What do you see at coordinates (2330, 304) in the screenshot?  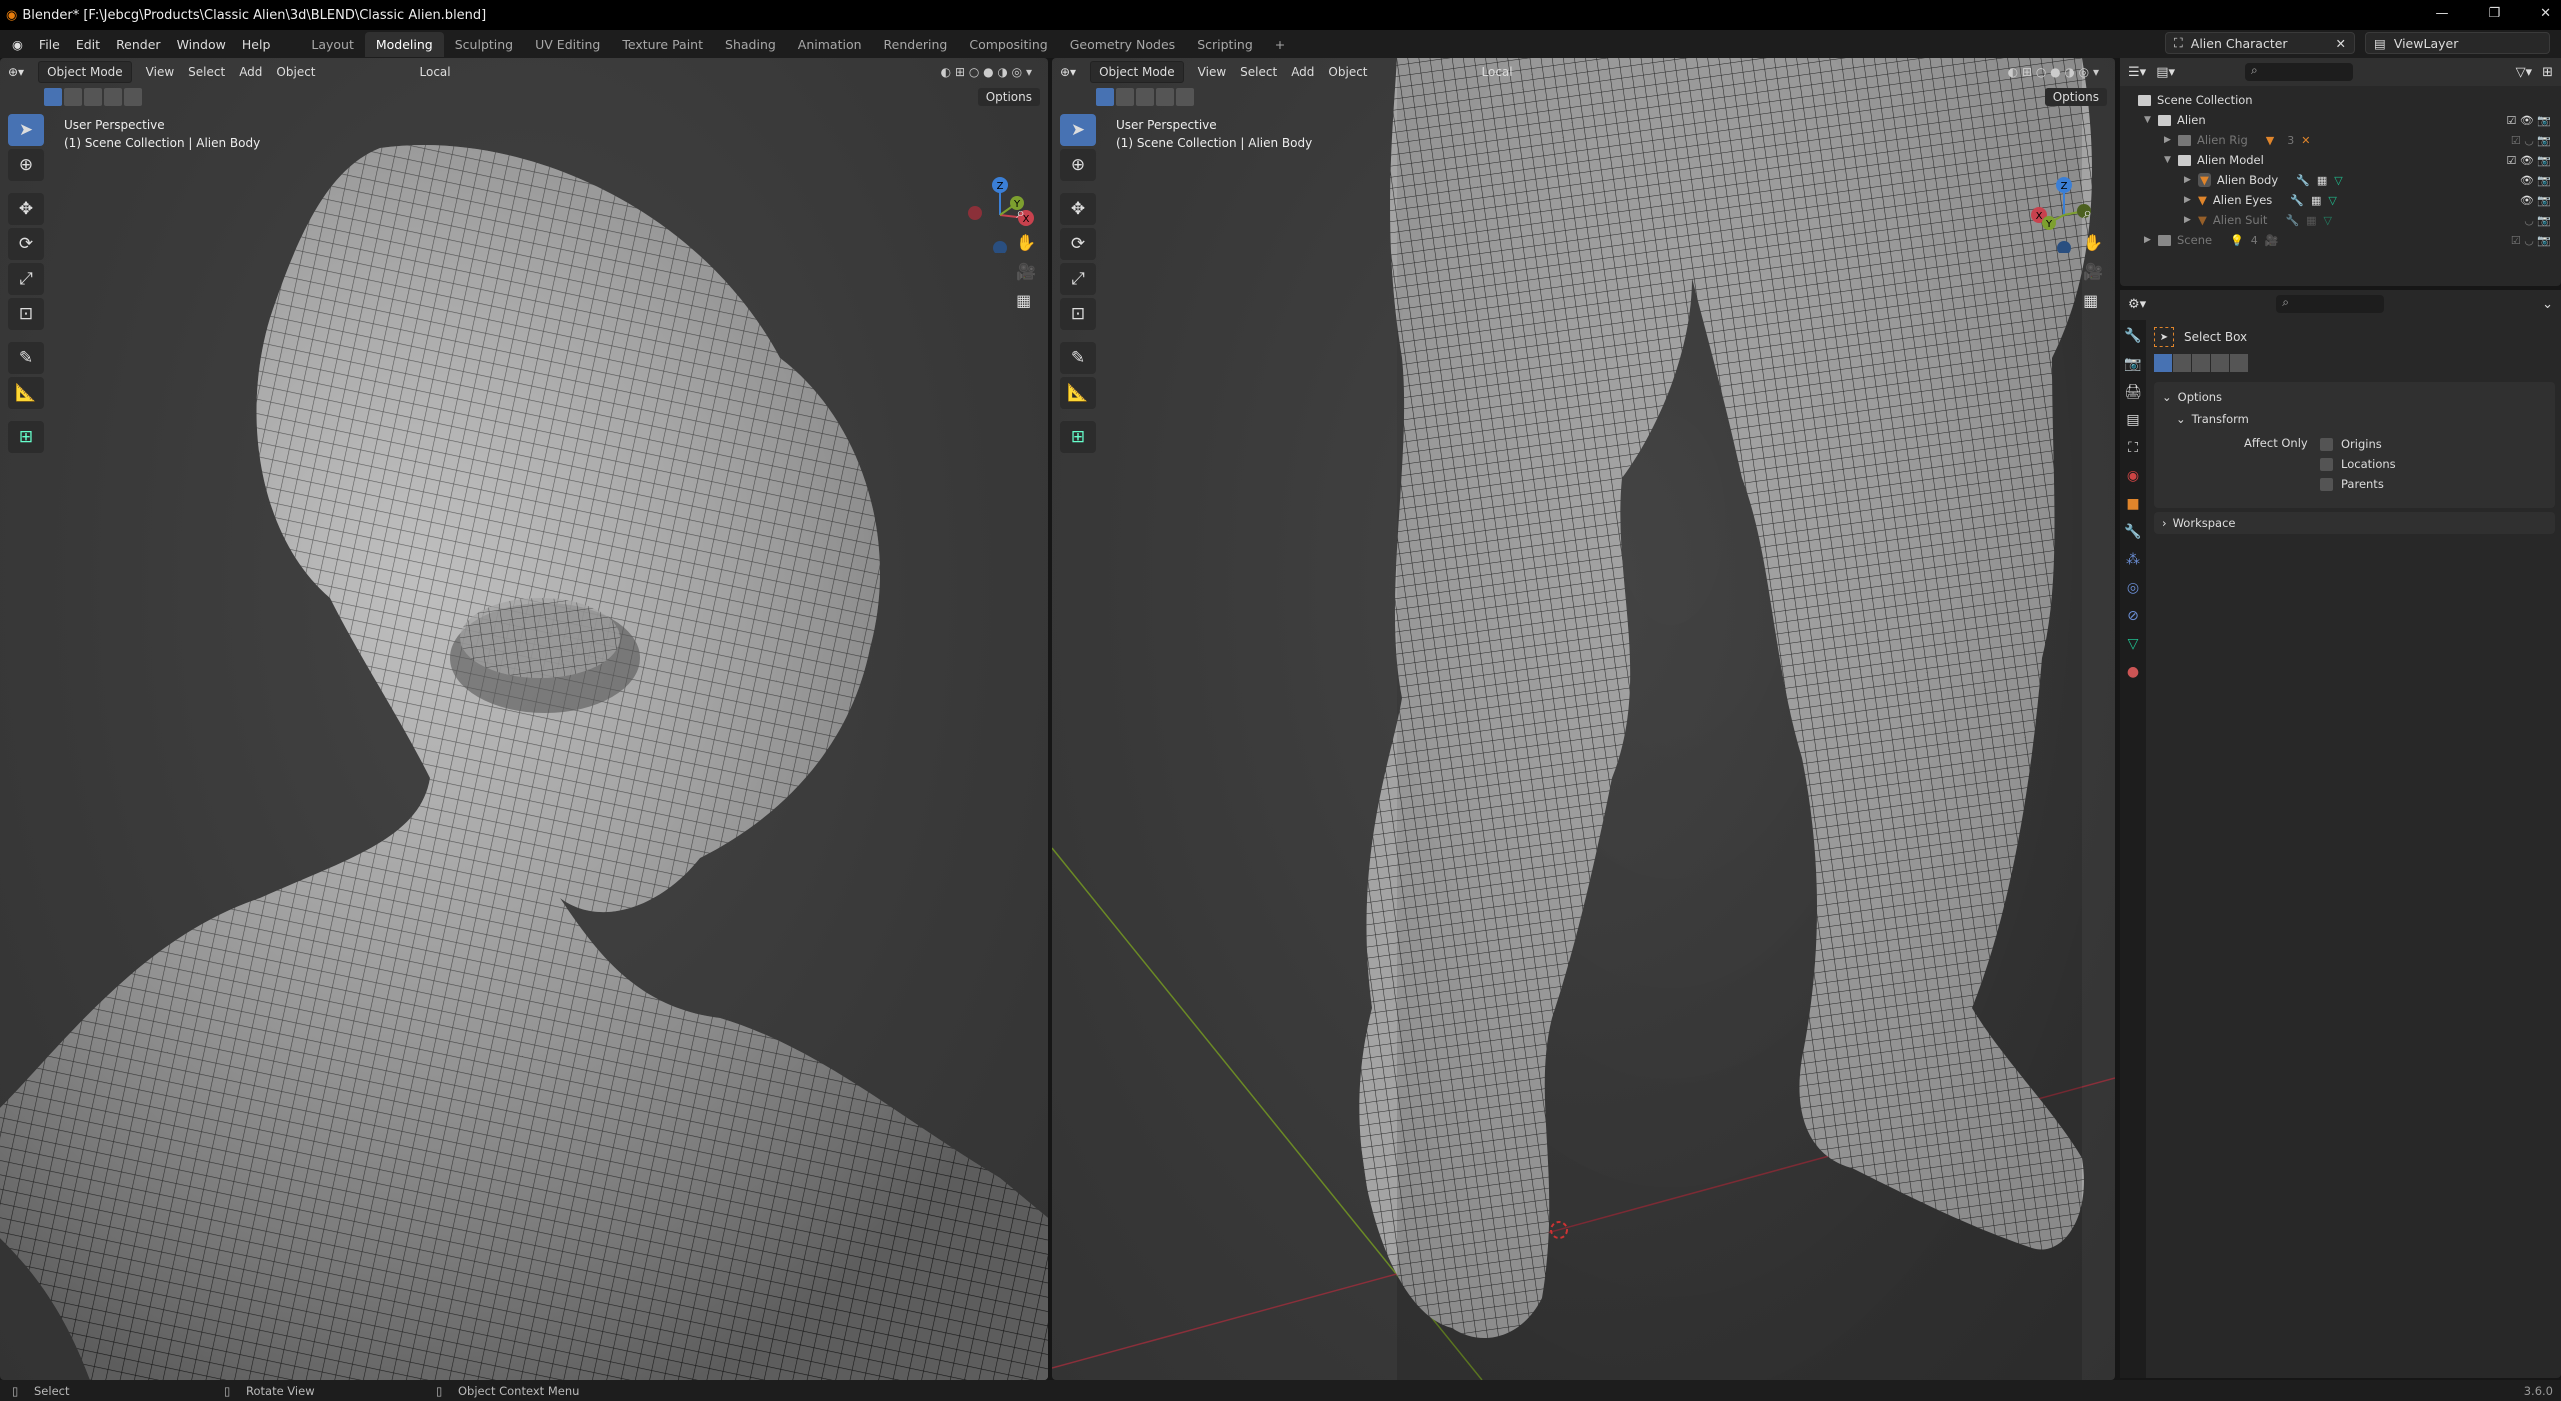 I see `properties-search-input: ⌕` at bounding box center [2330, 304].